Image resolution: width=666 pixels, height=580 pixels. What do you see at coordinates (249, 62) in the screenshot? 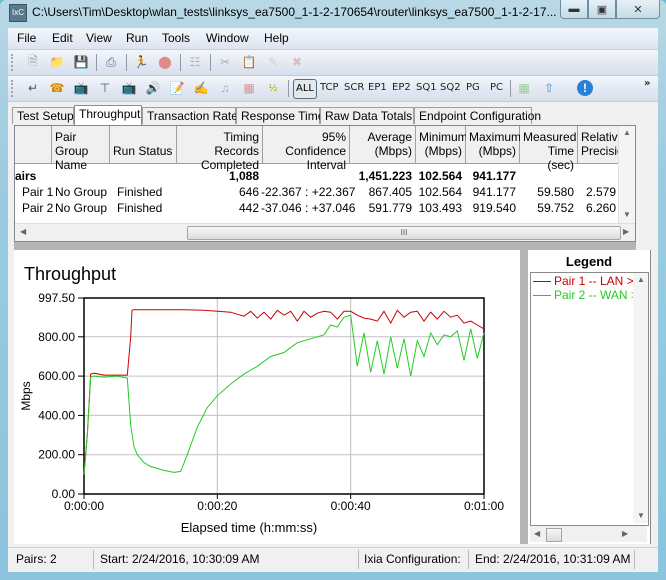
I see `paste-icon: 📋` at bounding box center [249, 62].